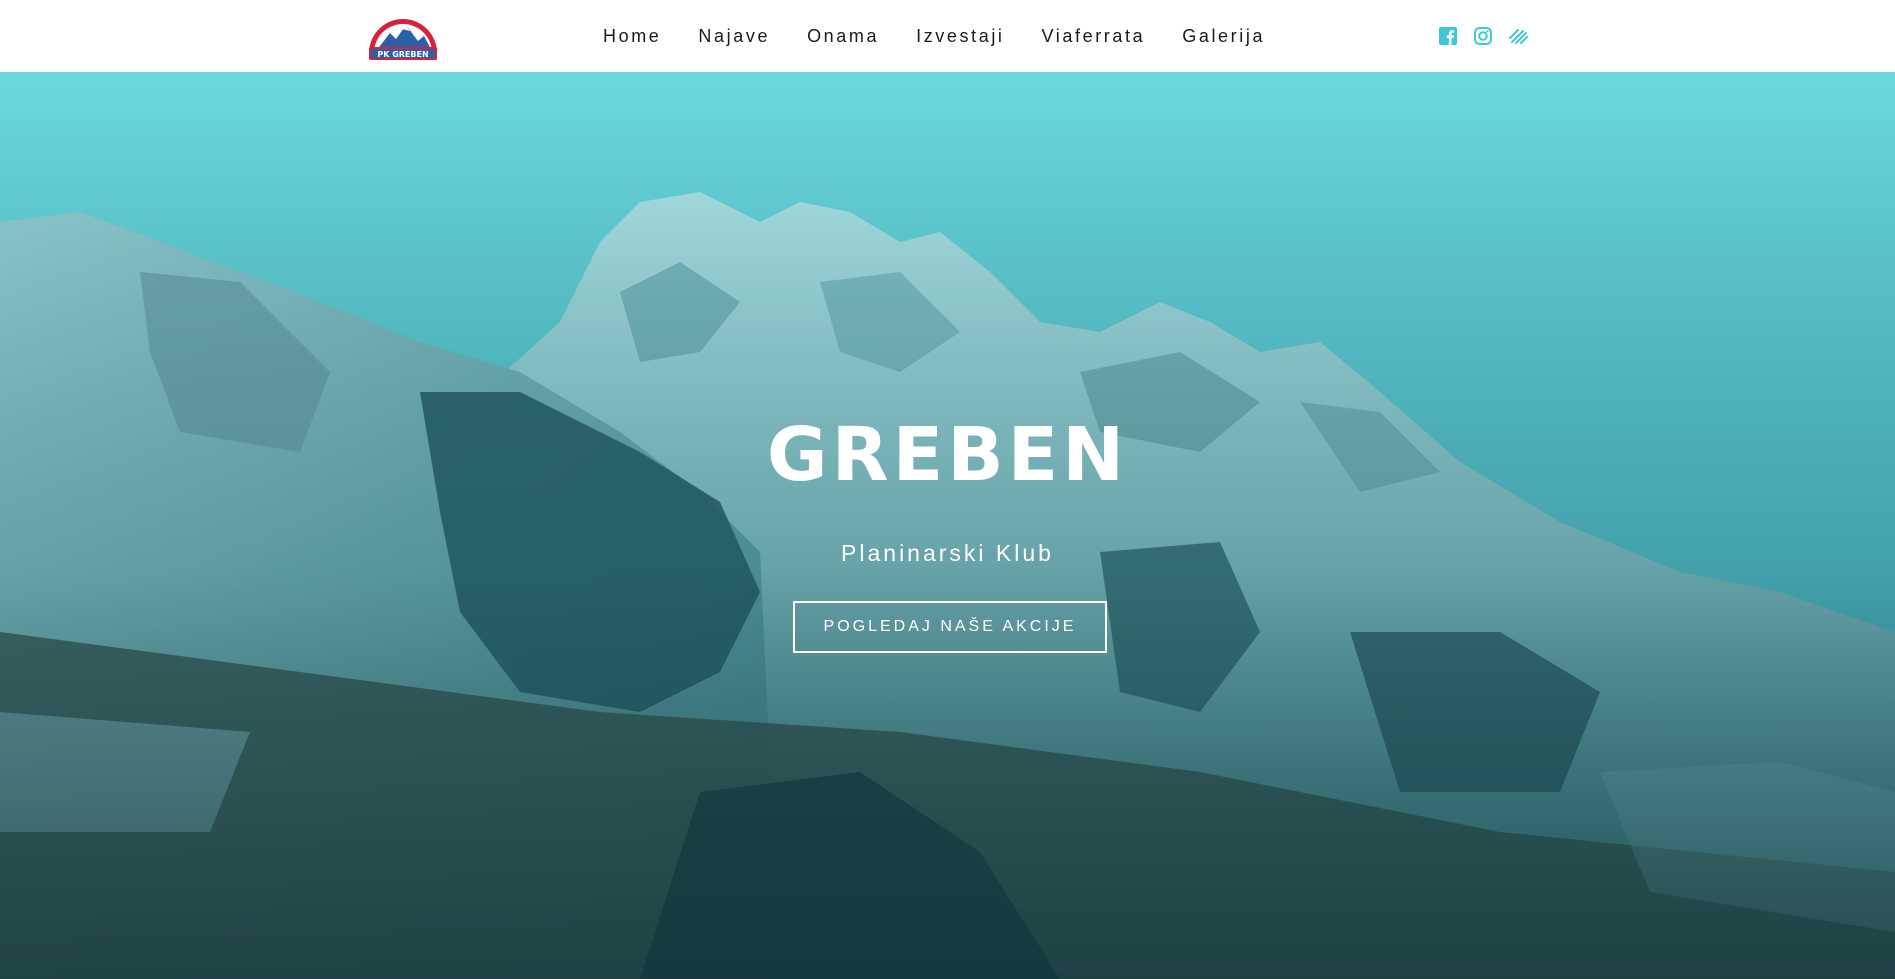  What do you see at coordinates (734, 36) in the screenshot?
I see `nav-najave: Najave` at bounding box center [734, 36].